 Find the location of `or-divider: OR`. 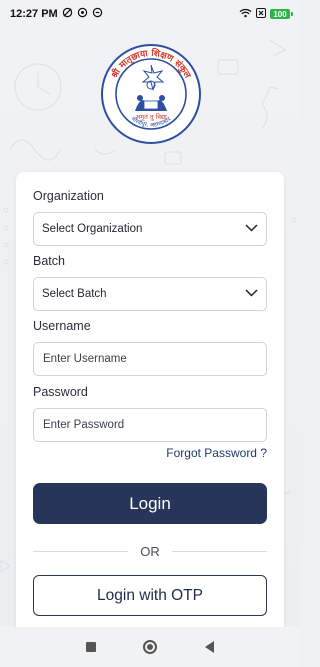

or-divider: OR is located at coordinates (150, 551).